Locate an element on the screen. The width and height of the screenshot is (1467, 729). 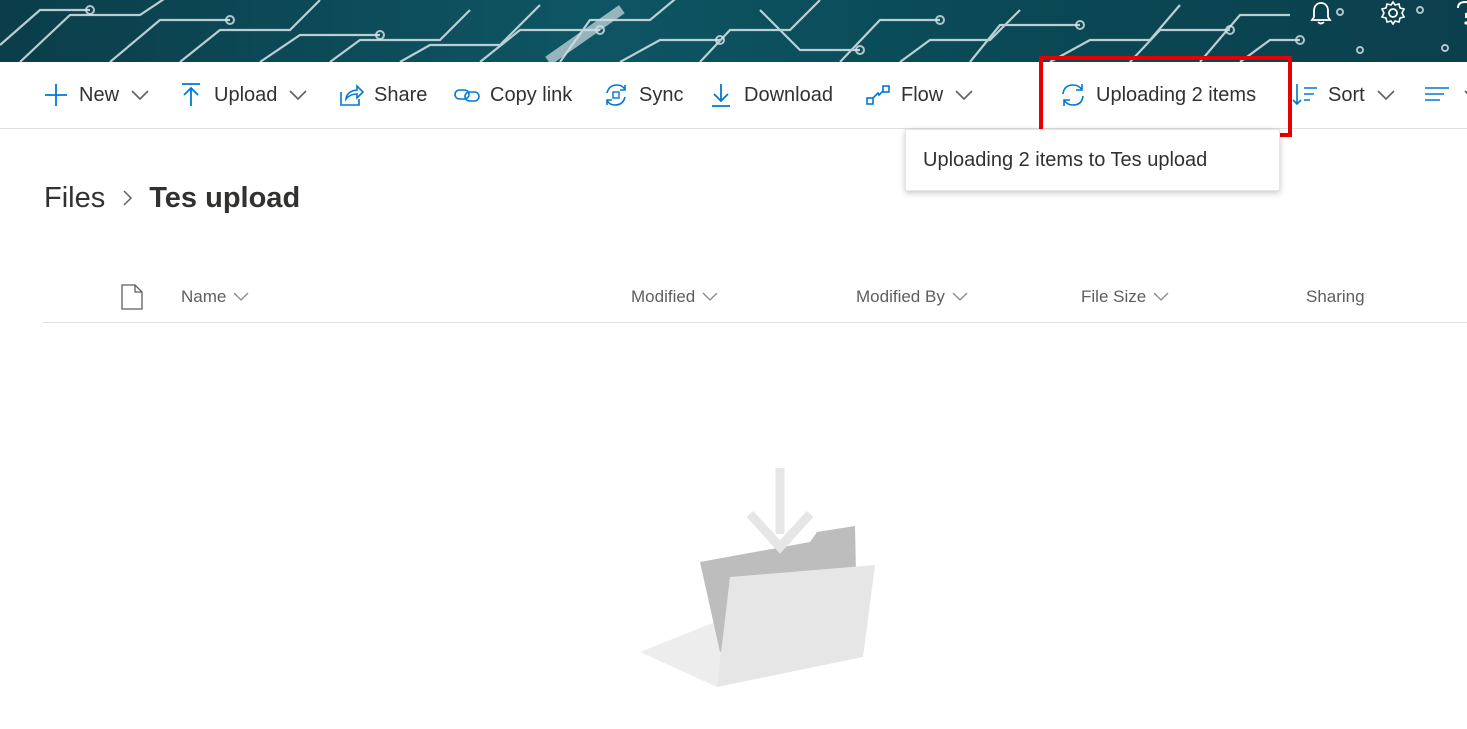
new-button: New is located at coordinates (96, 95).